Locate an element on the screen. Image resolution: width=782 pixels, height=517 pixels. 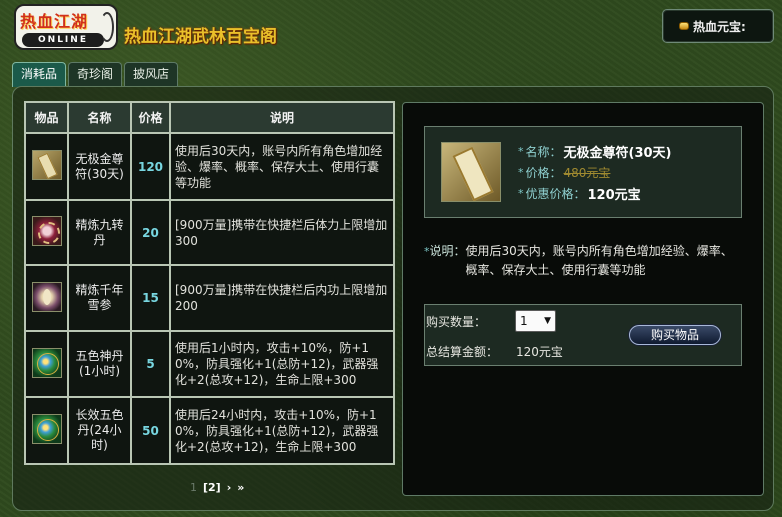
item-description: [900万量]携带在快捷栏后内功上限增加200 is located at coordinates (282, 298).